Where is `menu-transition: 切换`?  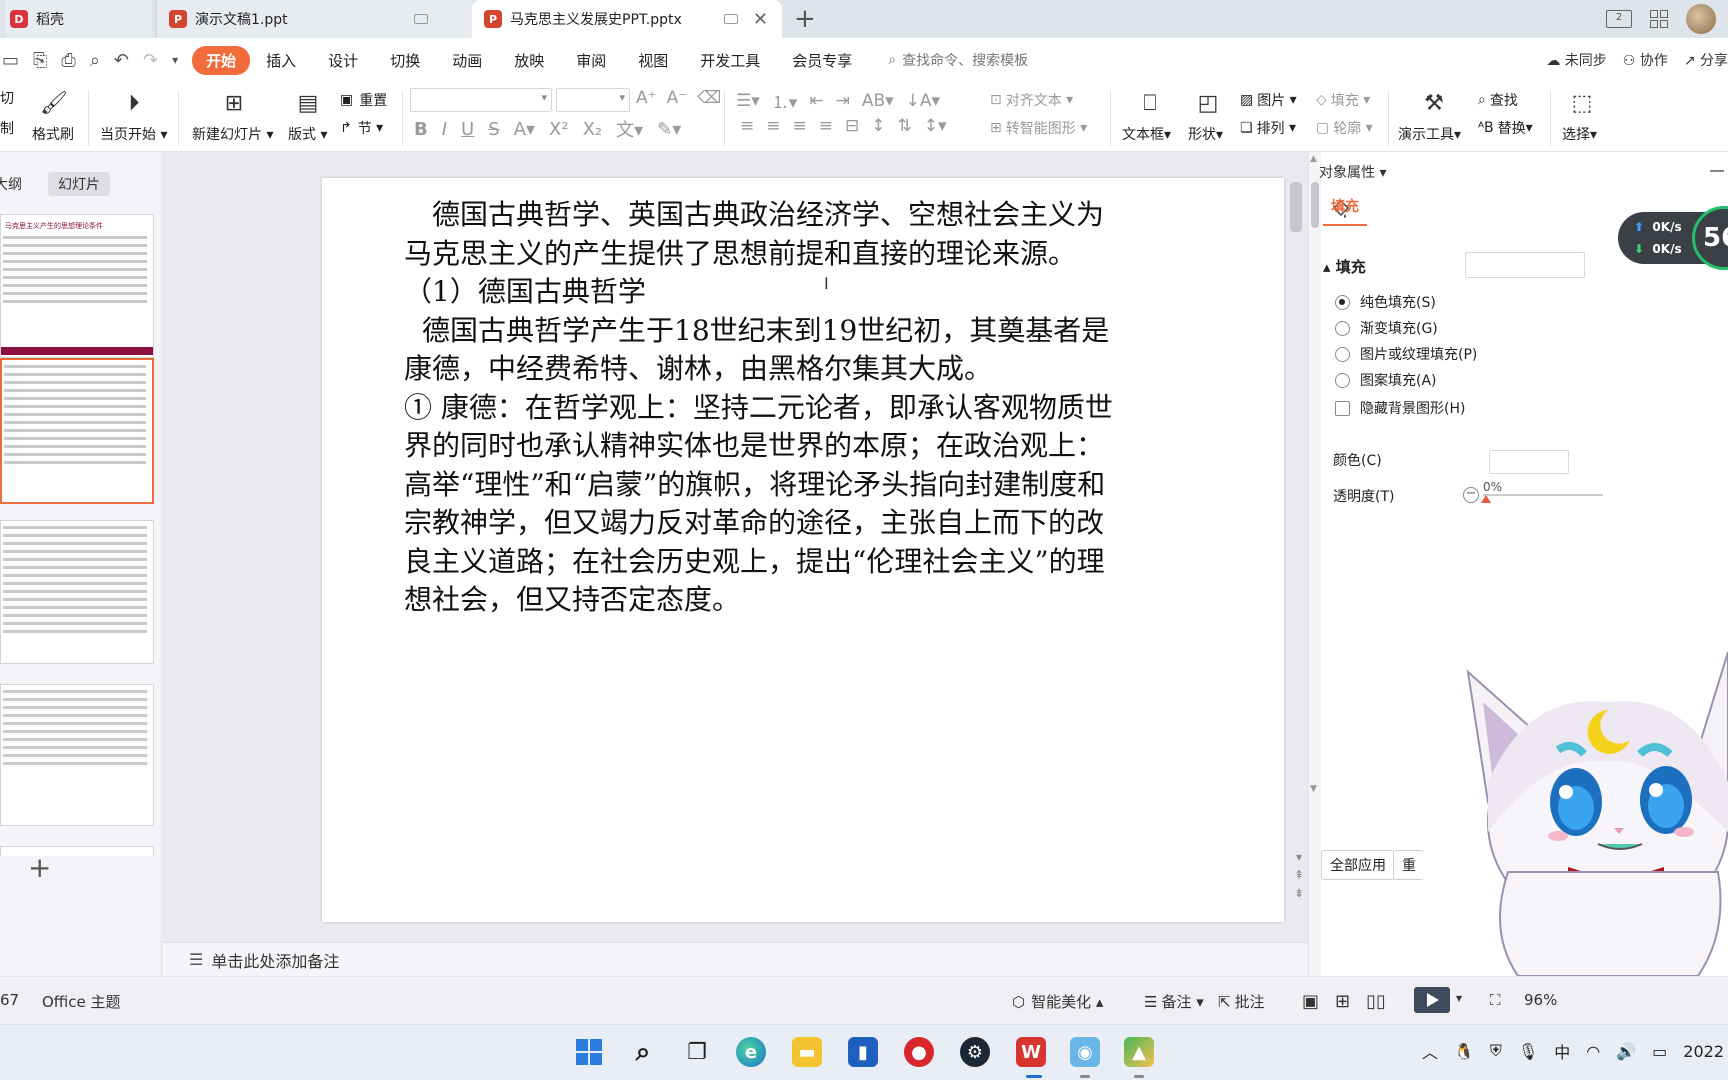 menu-transition: 切换 is located at coordinates (405, 60).